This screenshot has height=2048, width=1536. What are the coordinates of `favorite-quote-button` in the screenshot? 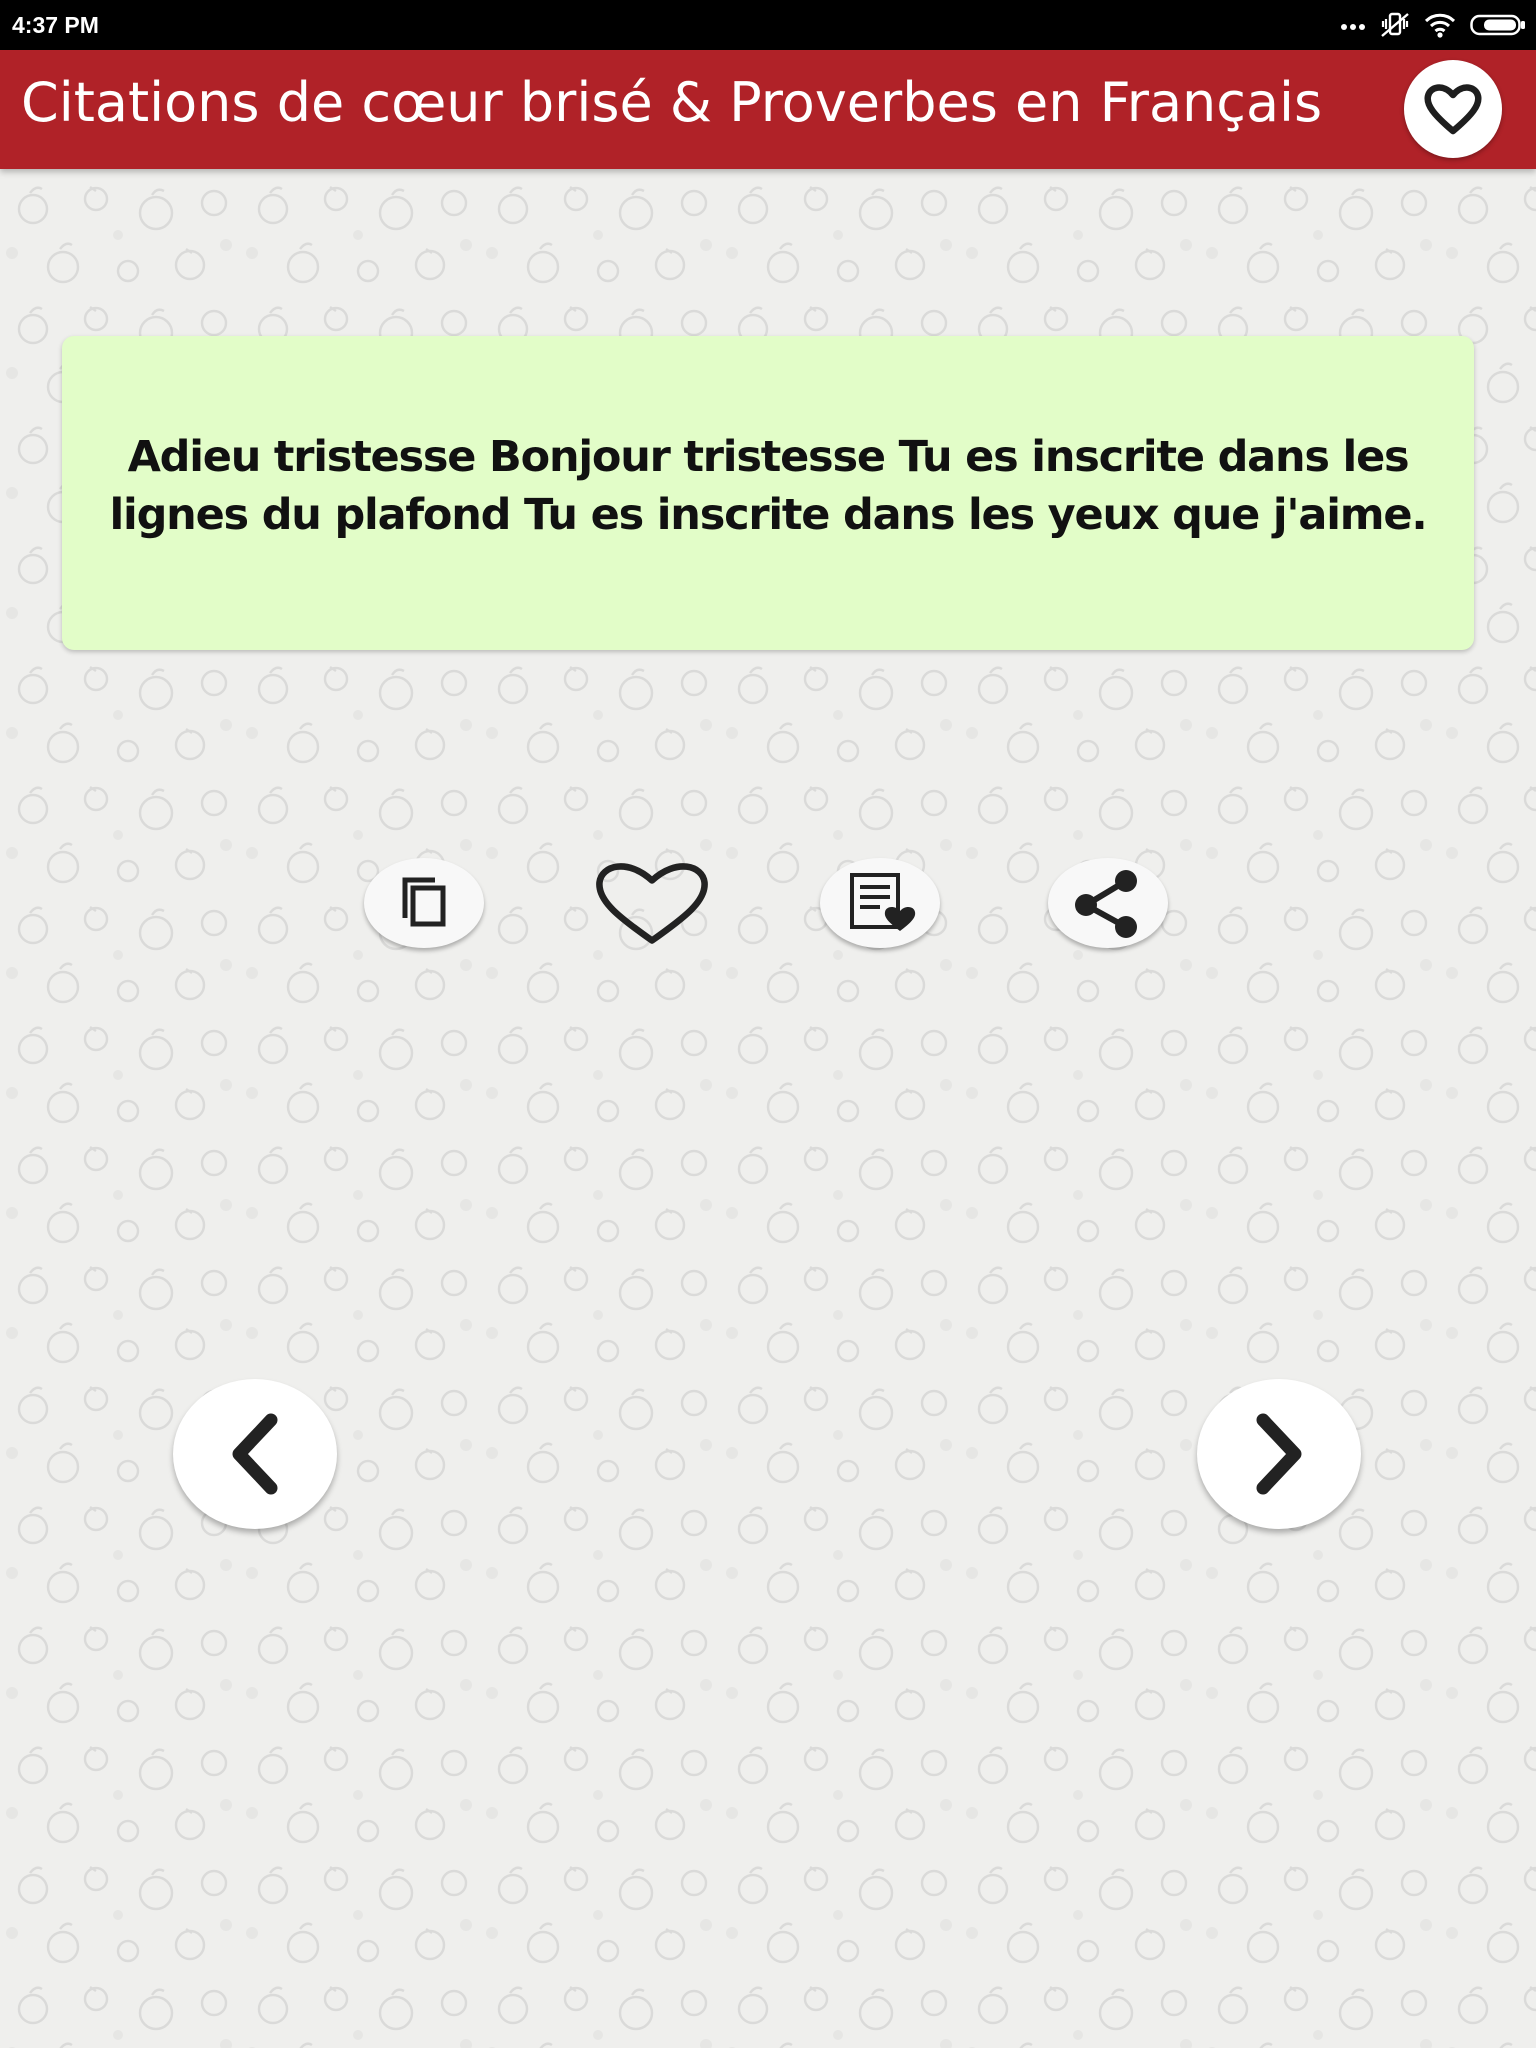 It's located at (652, 903).